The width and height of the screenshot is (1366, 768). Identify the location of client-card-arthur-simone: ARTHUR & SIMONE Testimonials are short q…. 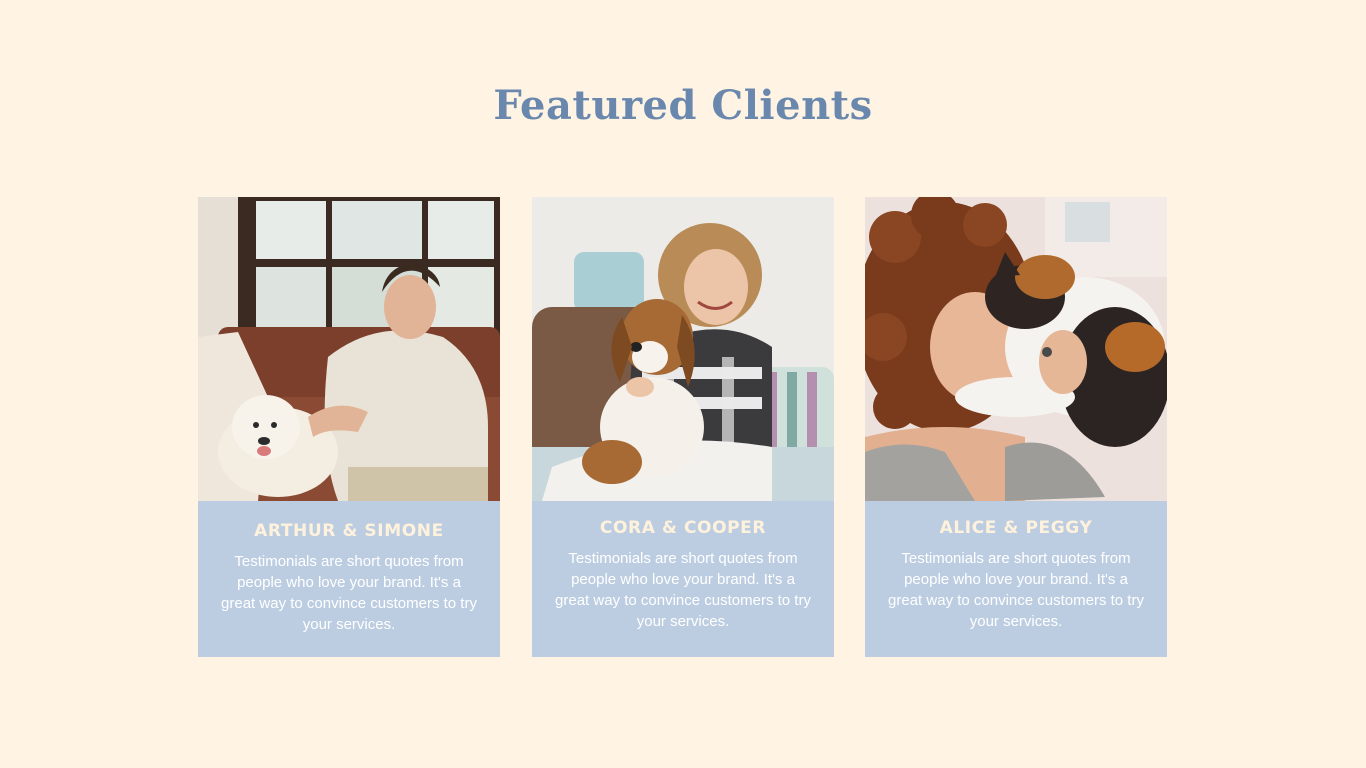
(349, 427).